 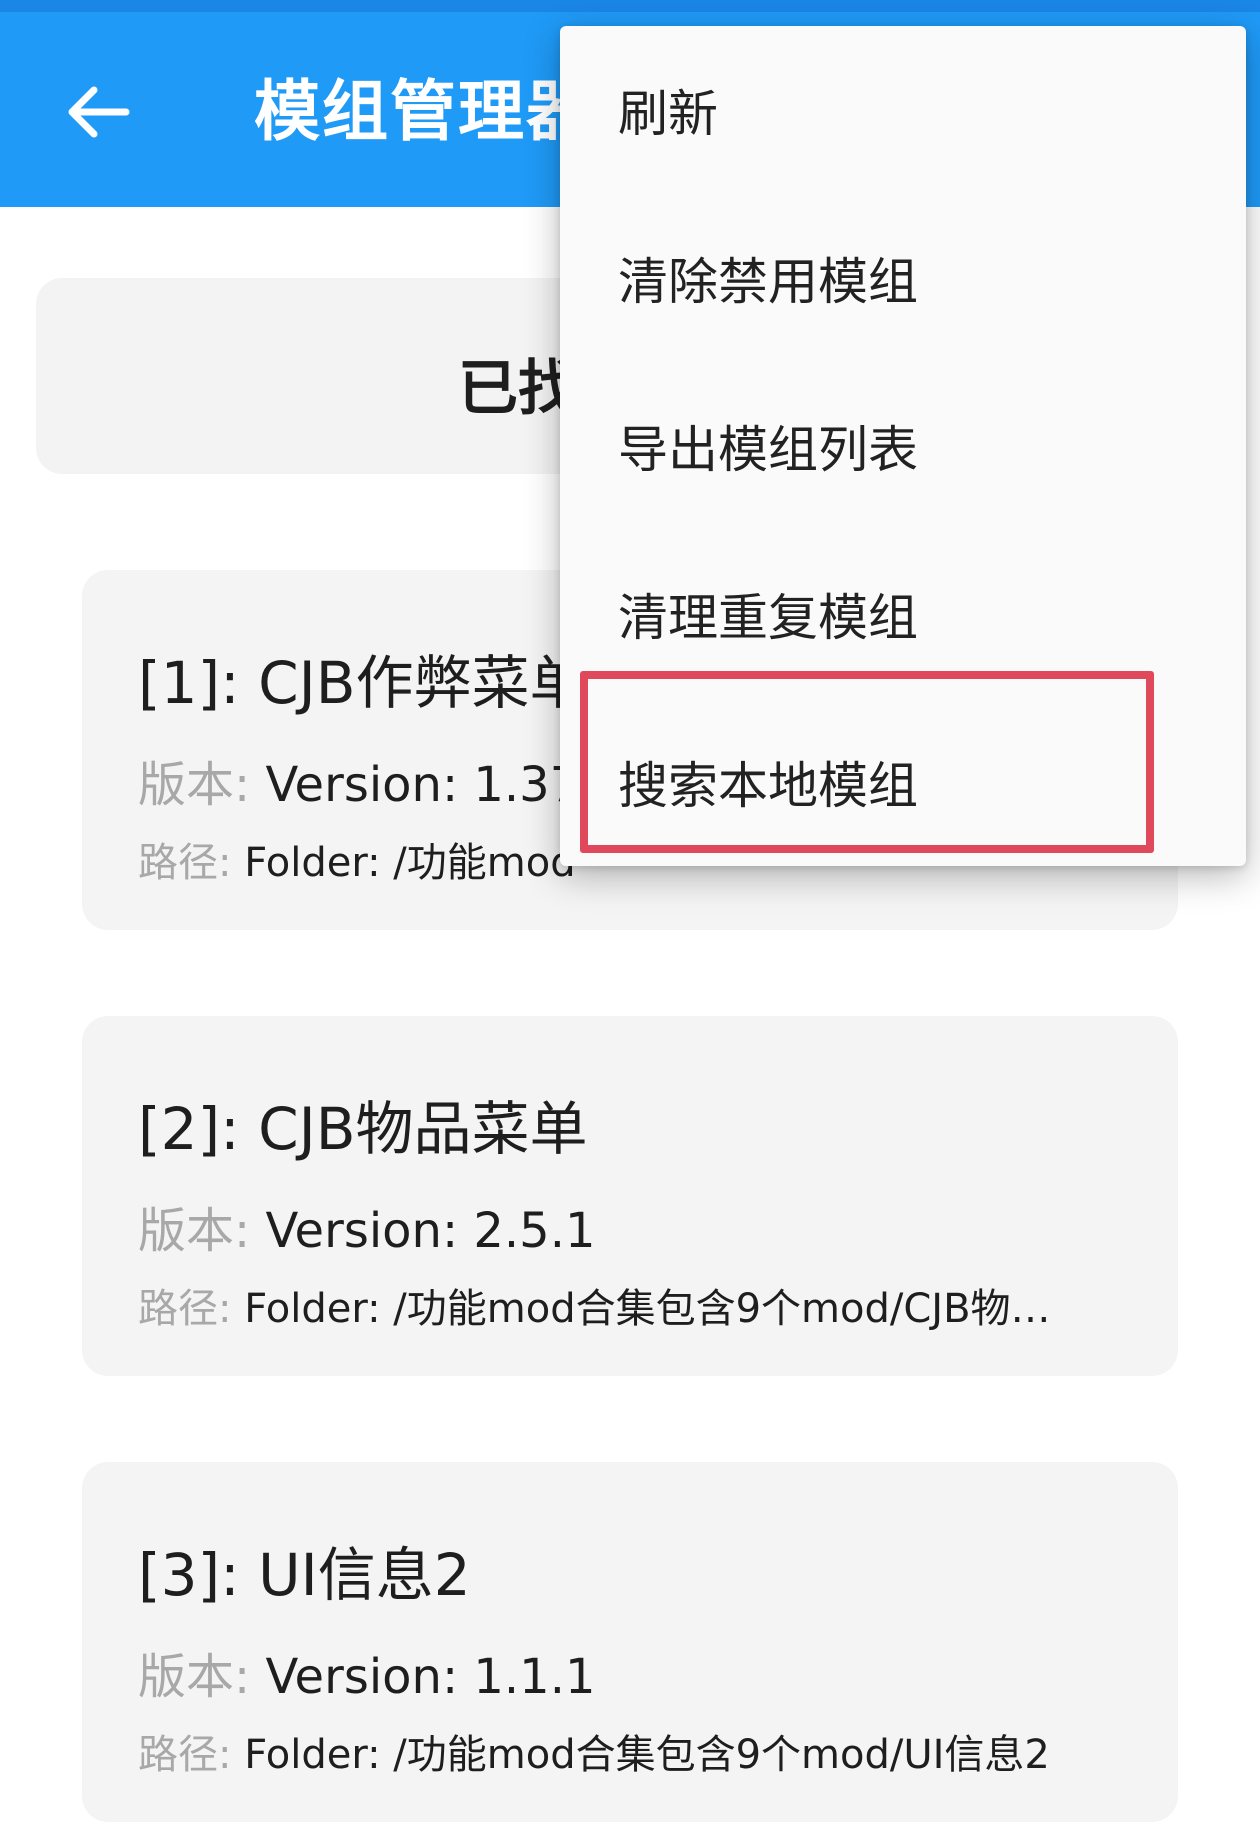 I want to click on menu-item-label: 清除禁用模组, so click(x=768, y=282).